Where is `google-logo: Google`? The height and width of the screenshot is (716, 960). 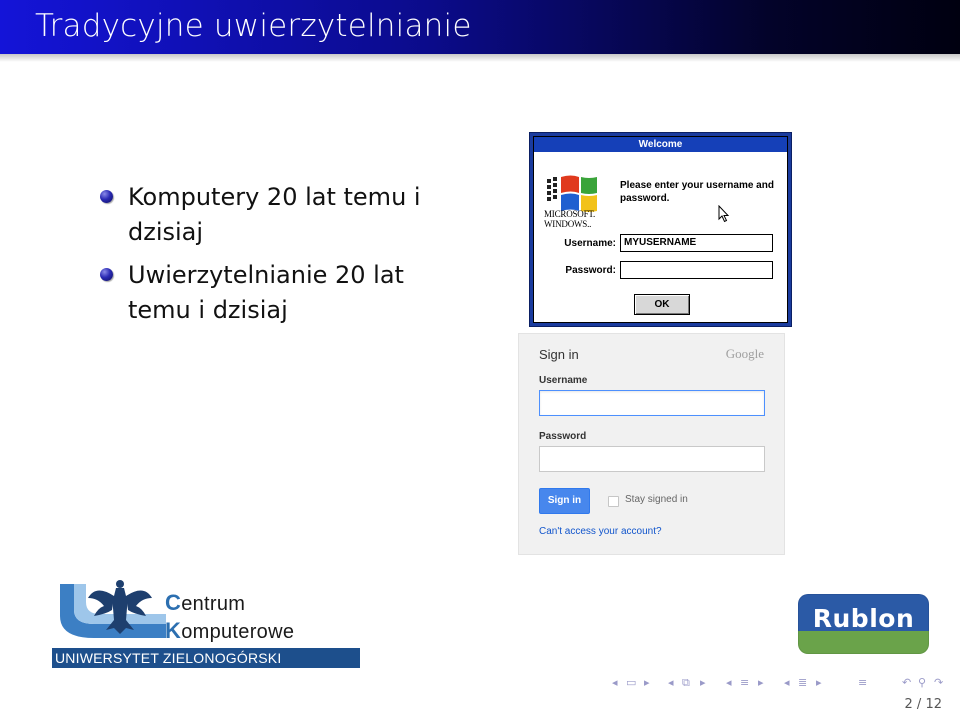
google-logo: Google is located at coordinates (744, 353).